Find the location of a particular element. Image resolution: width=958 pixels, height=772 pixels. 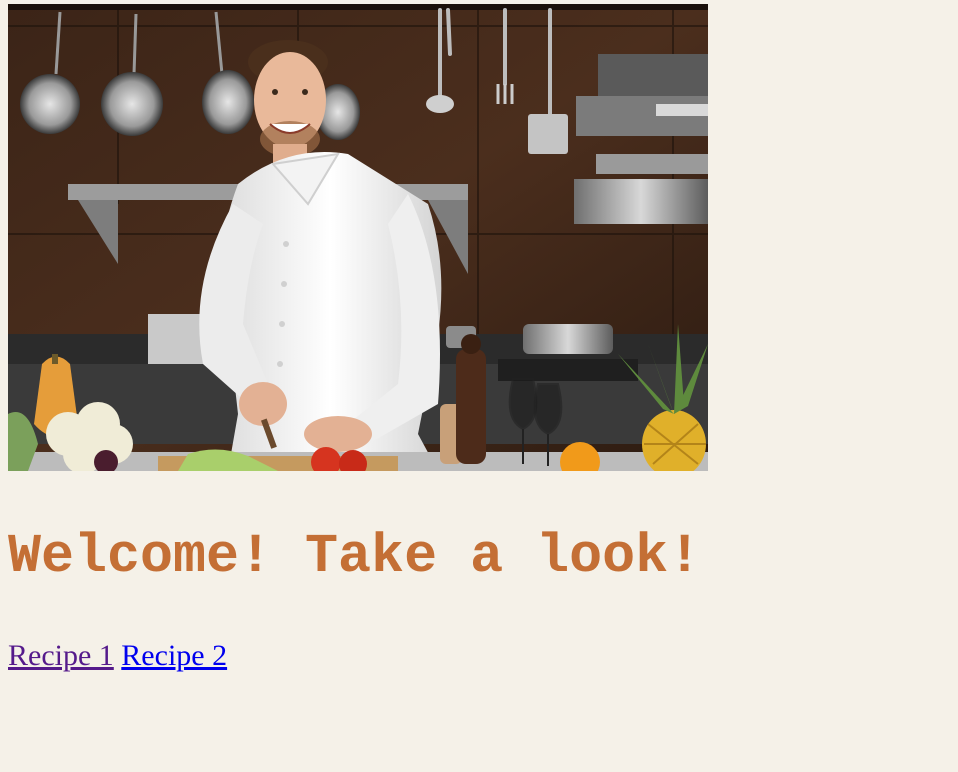

recipe-1-link: Recipe 1 is located at coordinates (61, 655).